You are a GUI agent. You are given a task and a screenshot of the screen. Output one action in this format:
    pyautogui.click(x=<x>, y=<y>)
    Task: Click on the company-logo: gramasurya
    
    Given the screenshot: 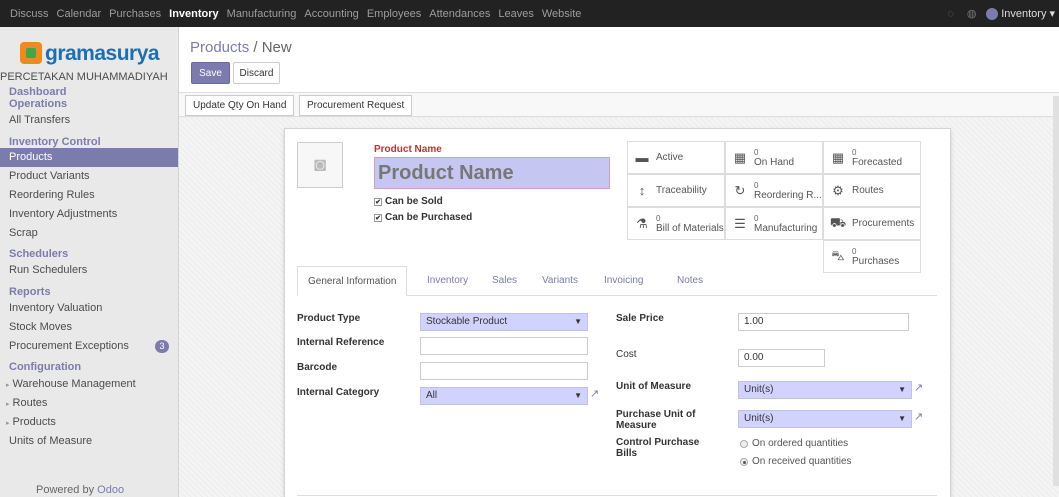 What is the action you would take?
    pyautogui.click(x=89, y=53)
    